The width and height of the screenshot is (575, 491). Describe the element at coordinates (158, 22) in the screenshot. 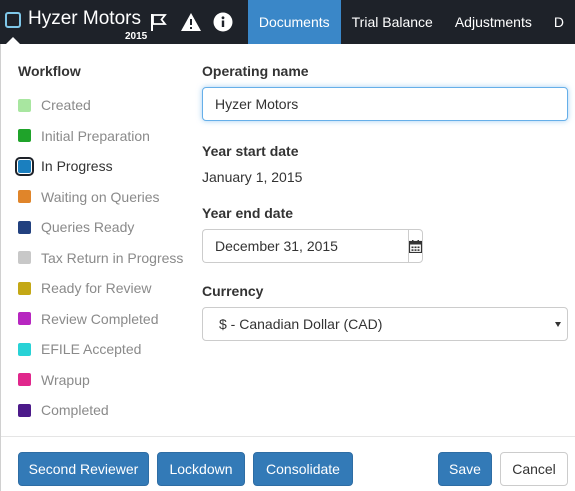

I see `flag-icon` at that location.